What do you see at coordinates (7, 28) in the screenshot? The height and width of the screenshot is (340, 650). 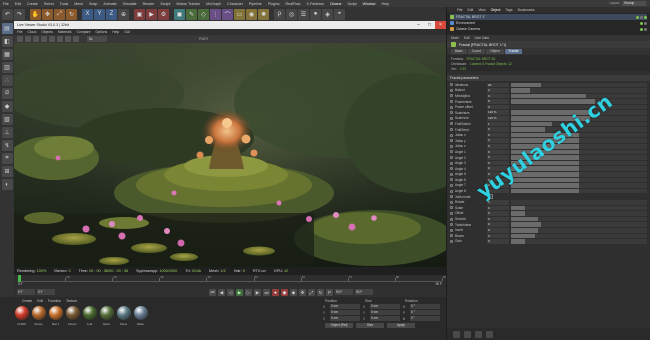 I see `make-editable-icon: ▤` at bounding box center [7, 28].